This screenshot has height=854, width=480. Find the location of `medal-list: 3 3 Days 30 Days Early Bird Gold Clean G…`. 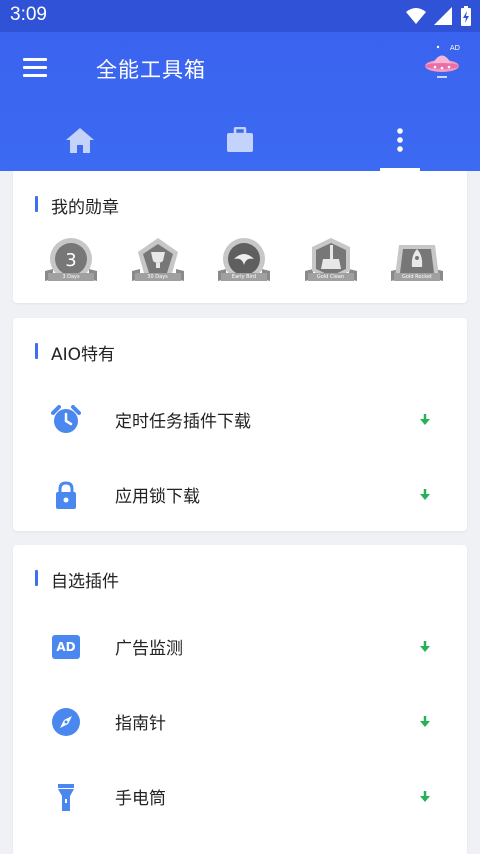

medal-list: 3 3 Days 30 Days Early Bird Gold Clean G… is located at coordinates (244, 263).